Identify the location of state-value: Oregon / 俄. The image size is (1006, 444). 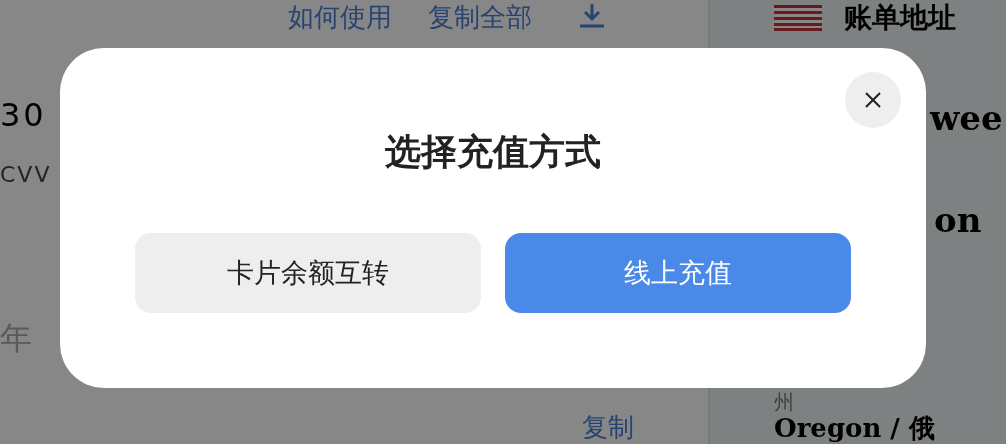
(854, 428).